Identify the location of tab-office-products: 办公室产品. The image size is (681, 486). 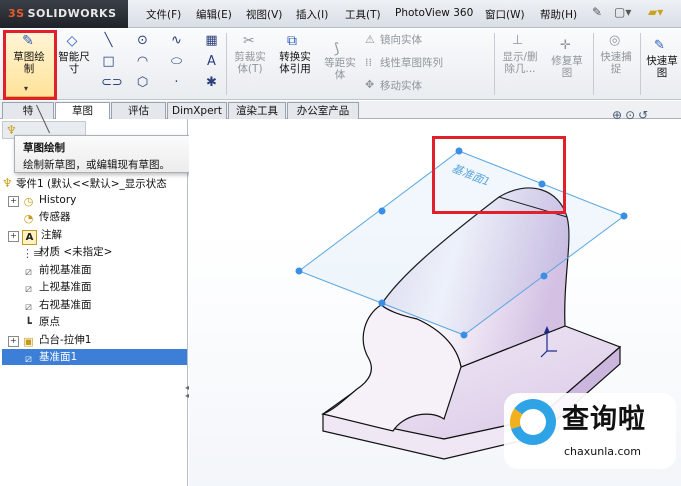
(323, 110).